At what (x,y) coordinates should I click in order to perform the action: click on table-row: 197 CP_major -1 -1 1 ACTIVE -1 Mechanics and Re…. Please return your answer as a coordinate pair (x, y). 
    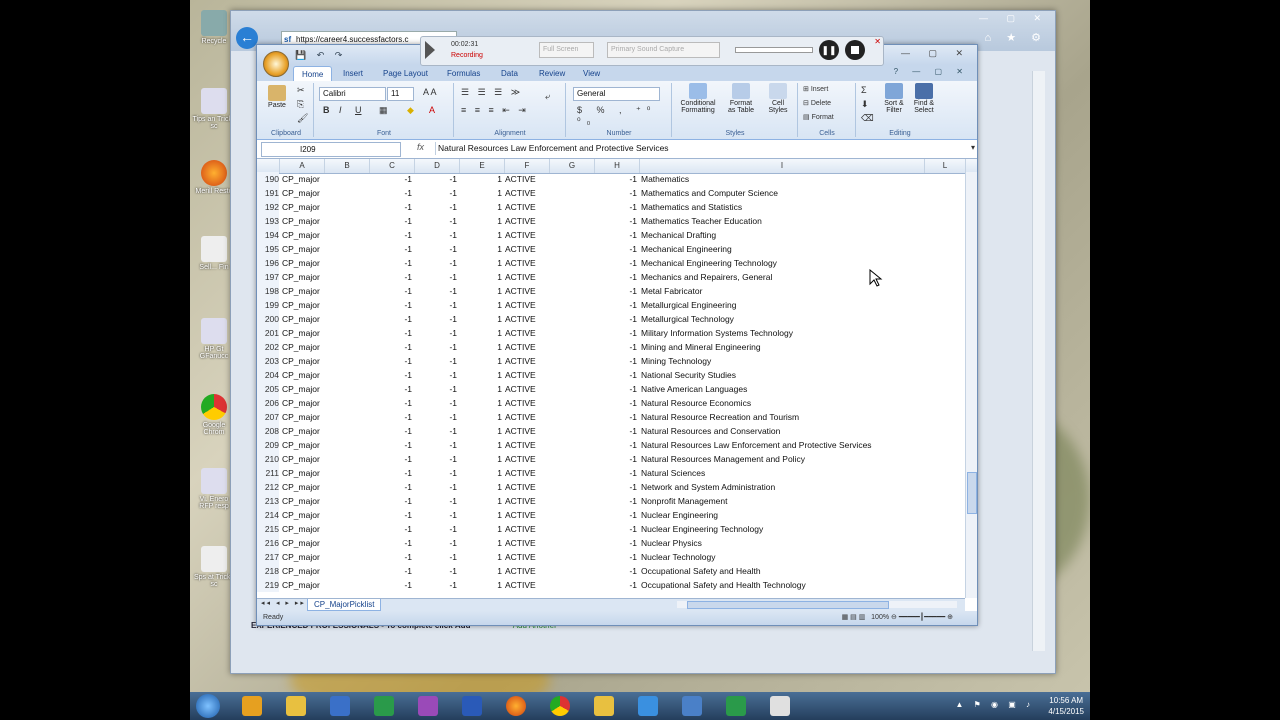
    Looking at the image, I should click on (611, 277).